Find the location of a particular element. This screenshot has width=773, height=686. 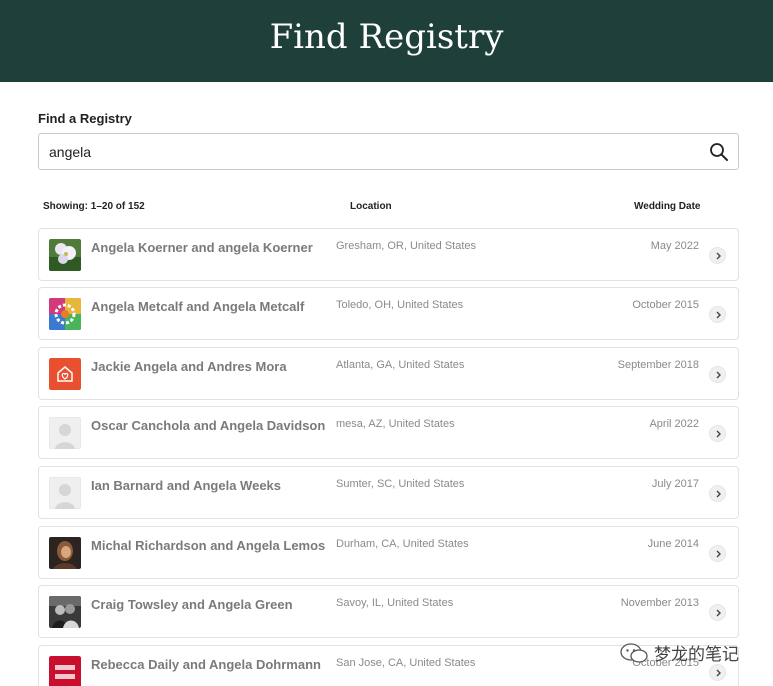

equality-sign-icon is located at coordinates (65, 671).